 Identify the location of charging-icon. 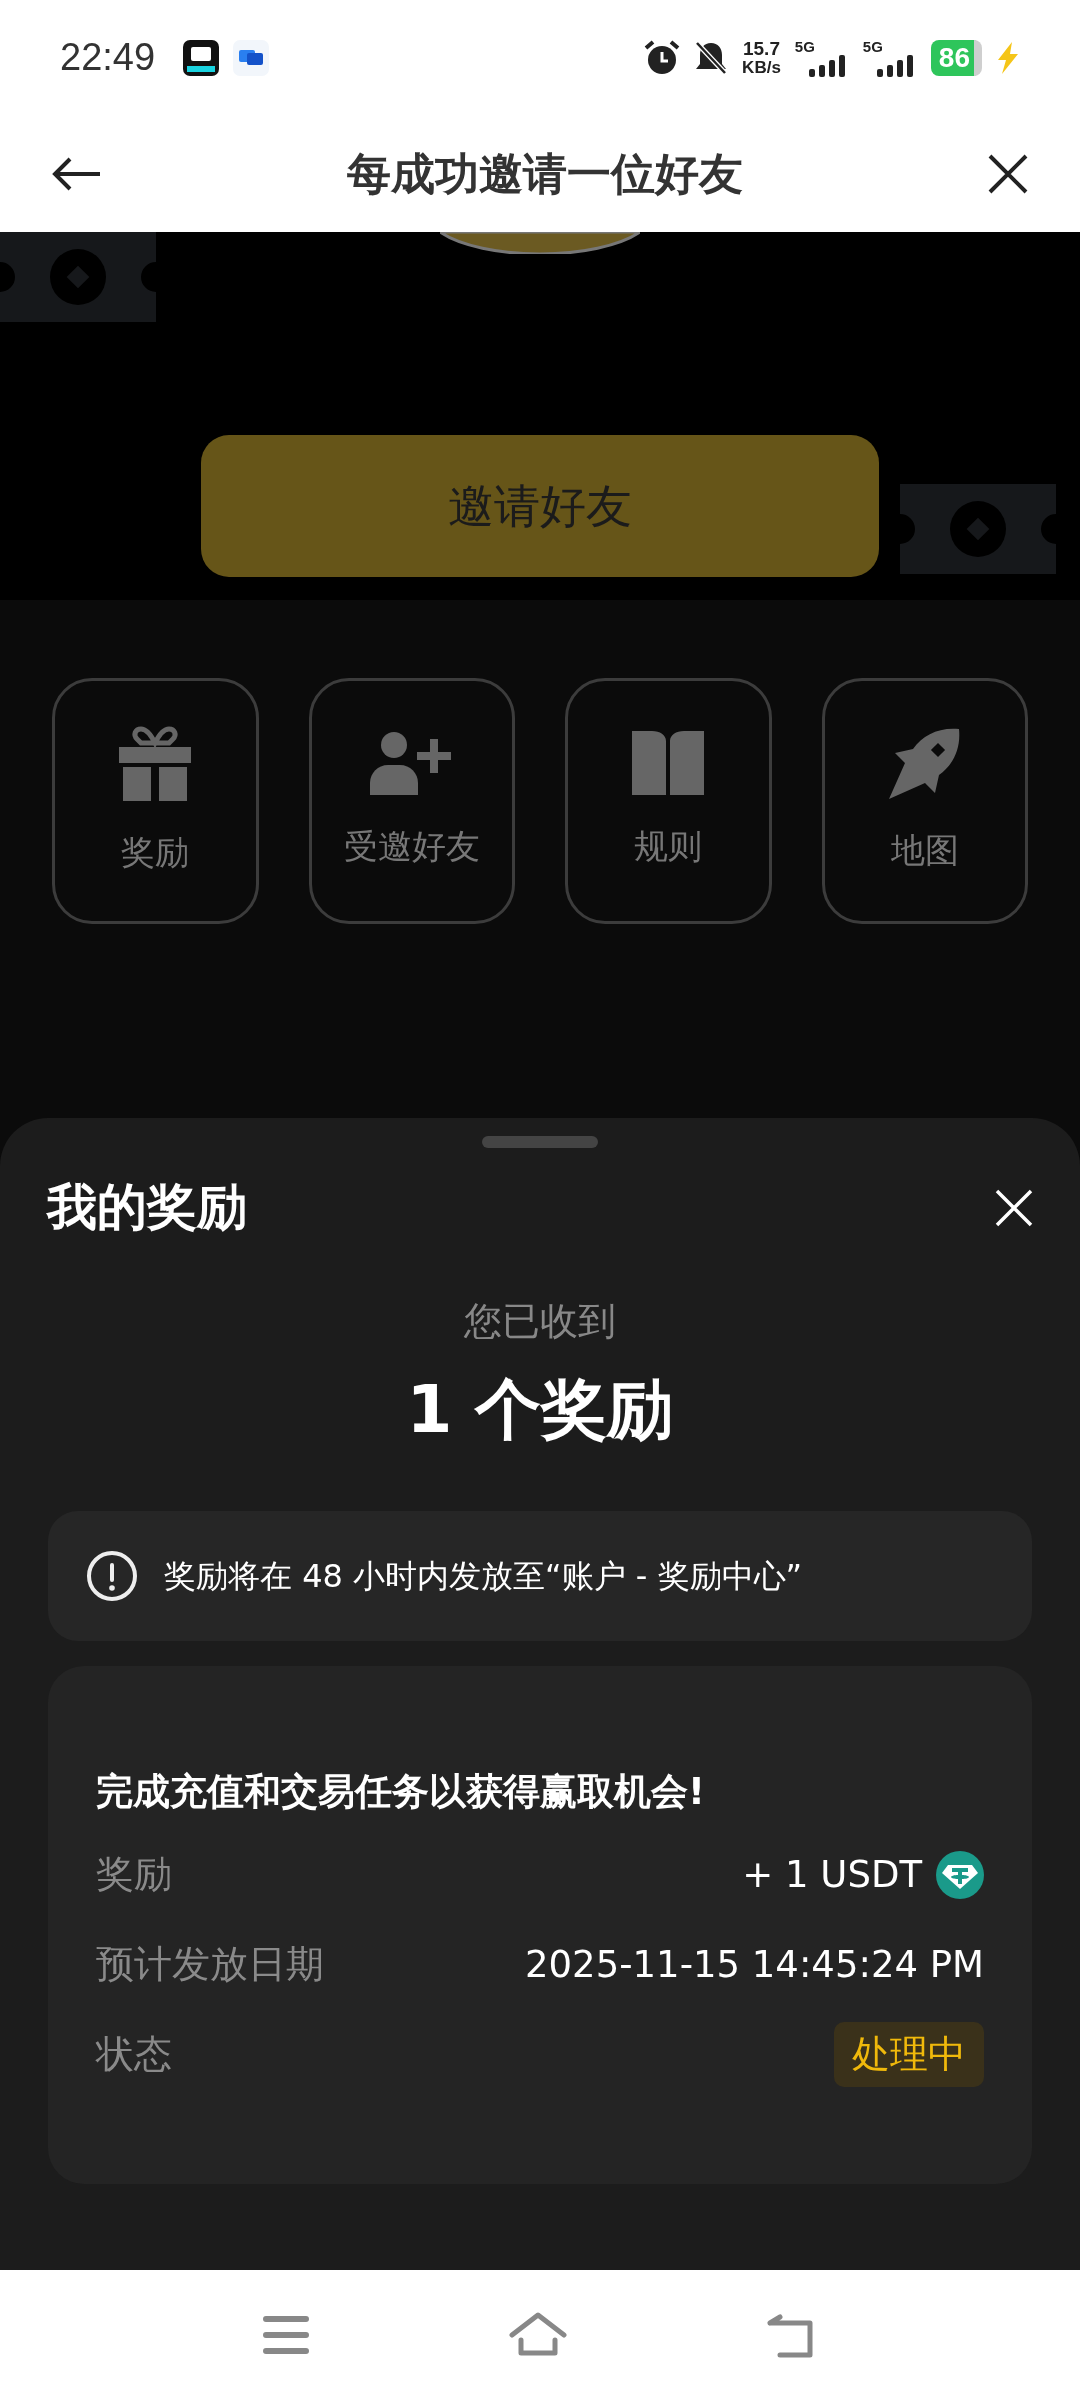
(1008, 57).